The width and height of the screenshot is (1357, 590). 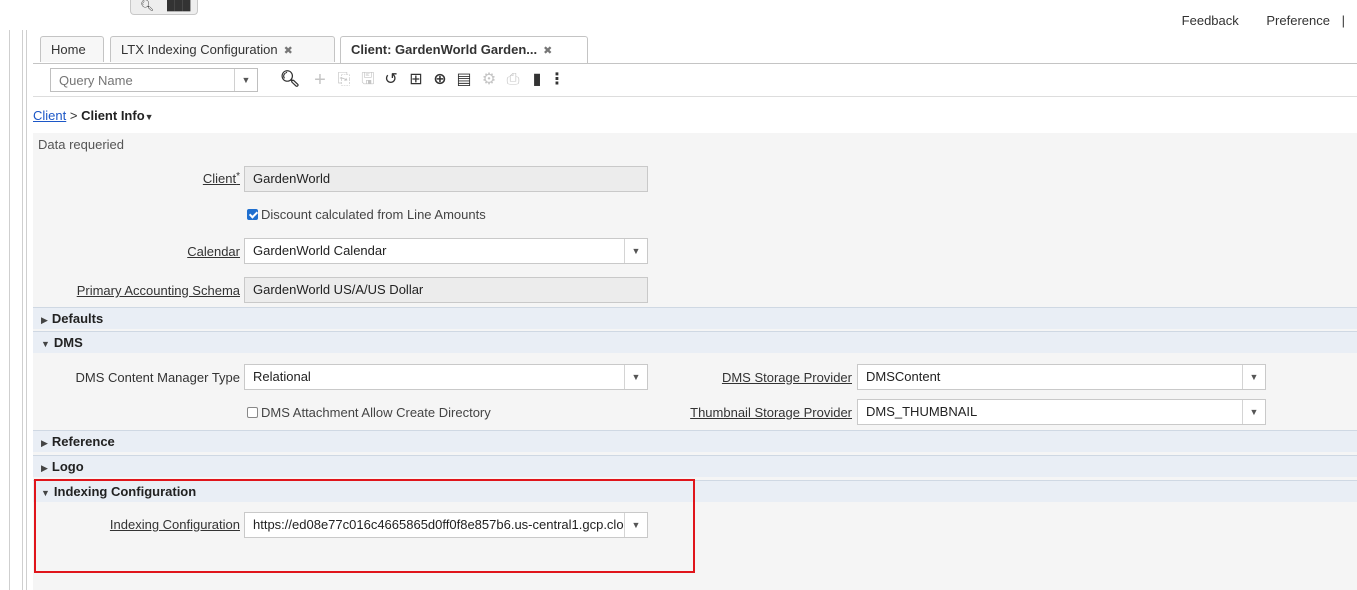 What do you see at coordinates (1061, 412) in the screenshot?
I see `thumbnail-storage-provider-select: DMS_THUMBNAIL ▼` at bounding box center [1061, 412].